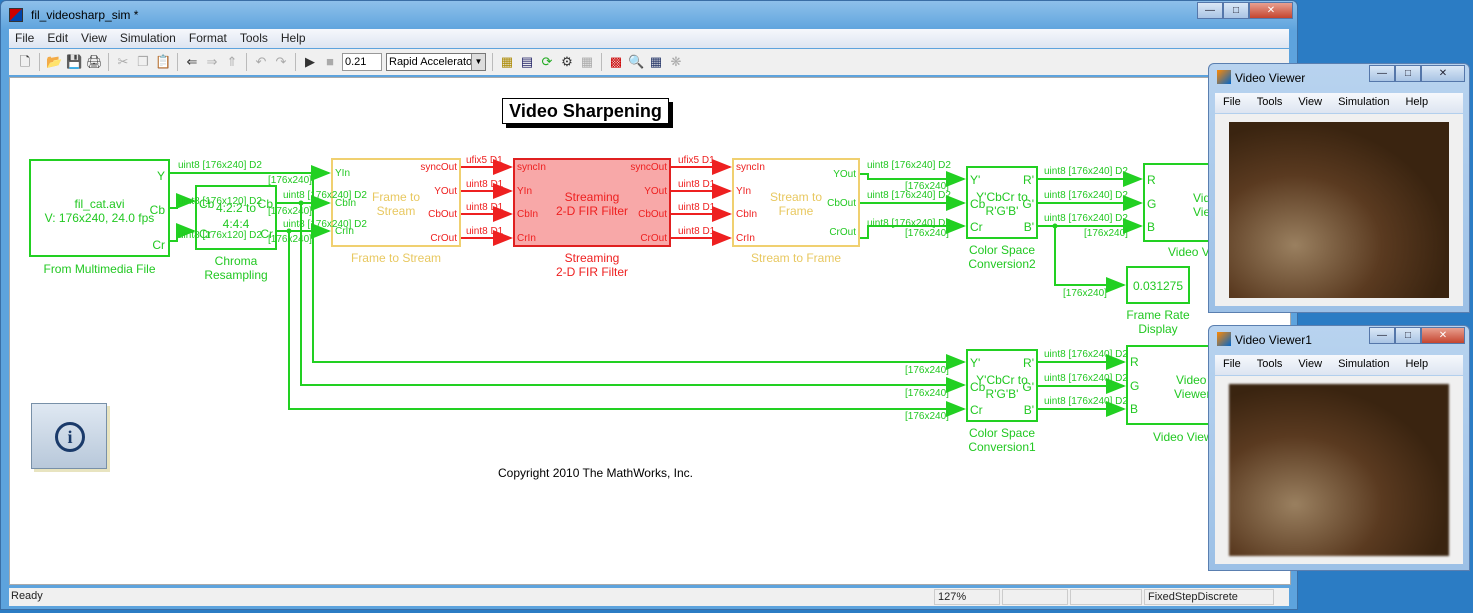 This screenshot has width=1473, height=613. Describe the element at coordinates (232, 62) in the screenshot. I see `up-icon: ⇑` at that location.